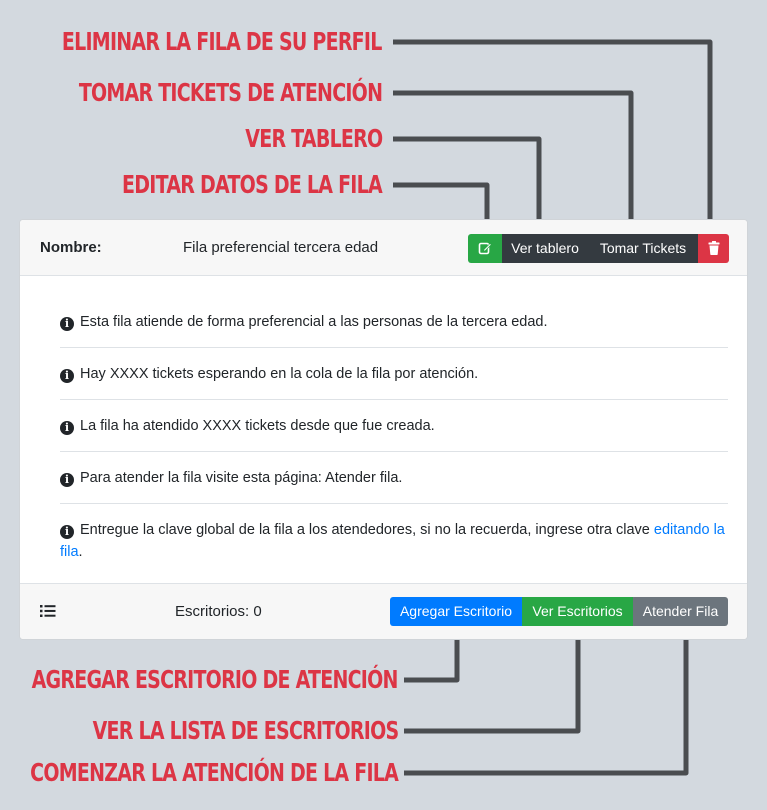 The width and height of the screenshot is (767, 810). I want to click on trash-icon, so click(713, 248).